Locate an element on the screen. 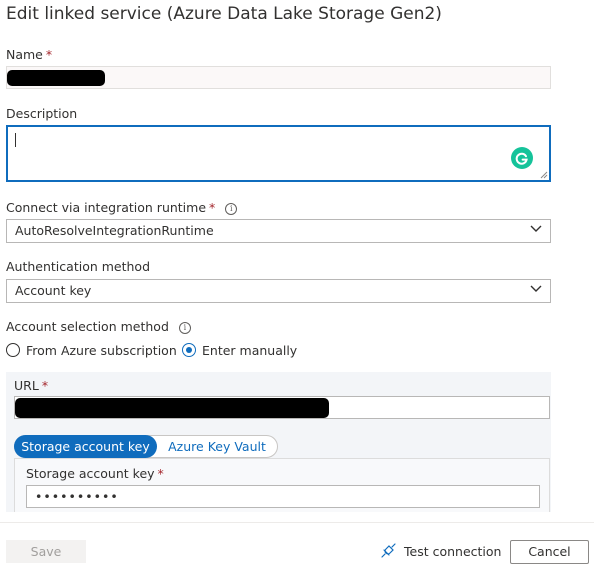  redacted-name is located at coordinates (56, 78).